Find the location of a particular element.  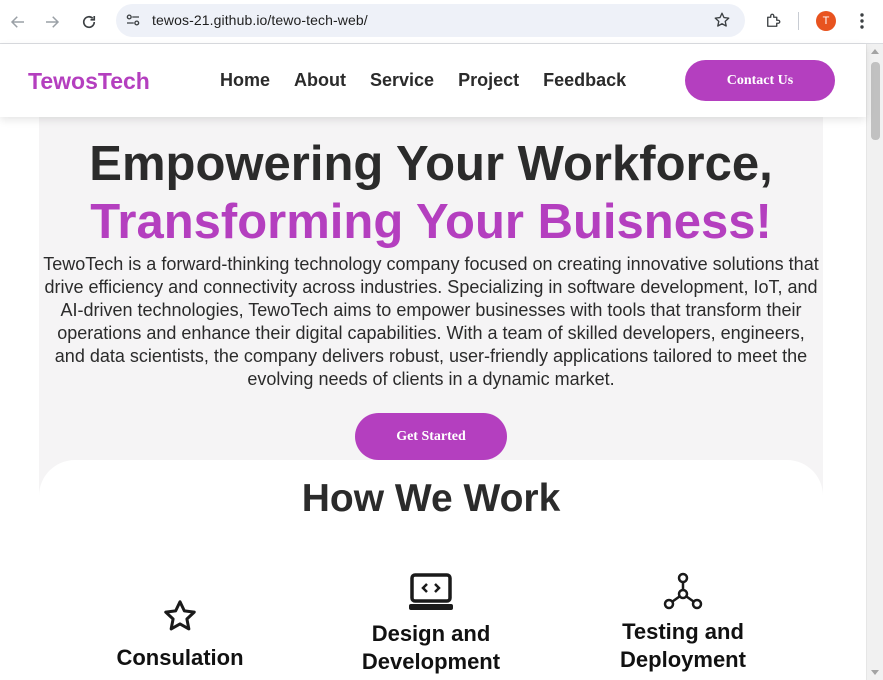

extensions-button is located at coordinates (773, 21).